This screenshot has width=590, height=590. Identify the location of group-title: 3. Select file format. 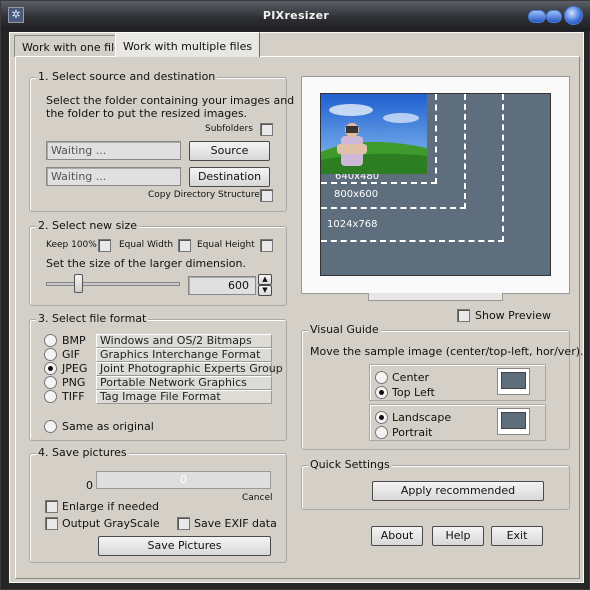
(92, 318).